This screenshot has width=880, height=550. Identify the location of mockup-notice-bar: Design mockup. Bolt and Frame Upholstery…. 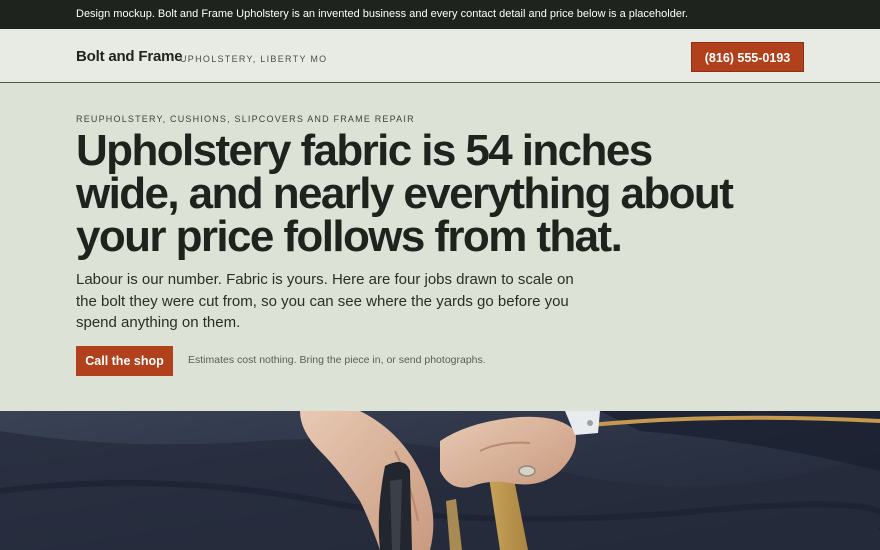
(440, 14).